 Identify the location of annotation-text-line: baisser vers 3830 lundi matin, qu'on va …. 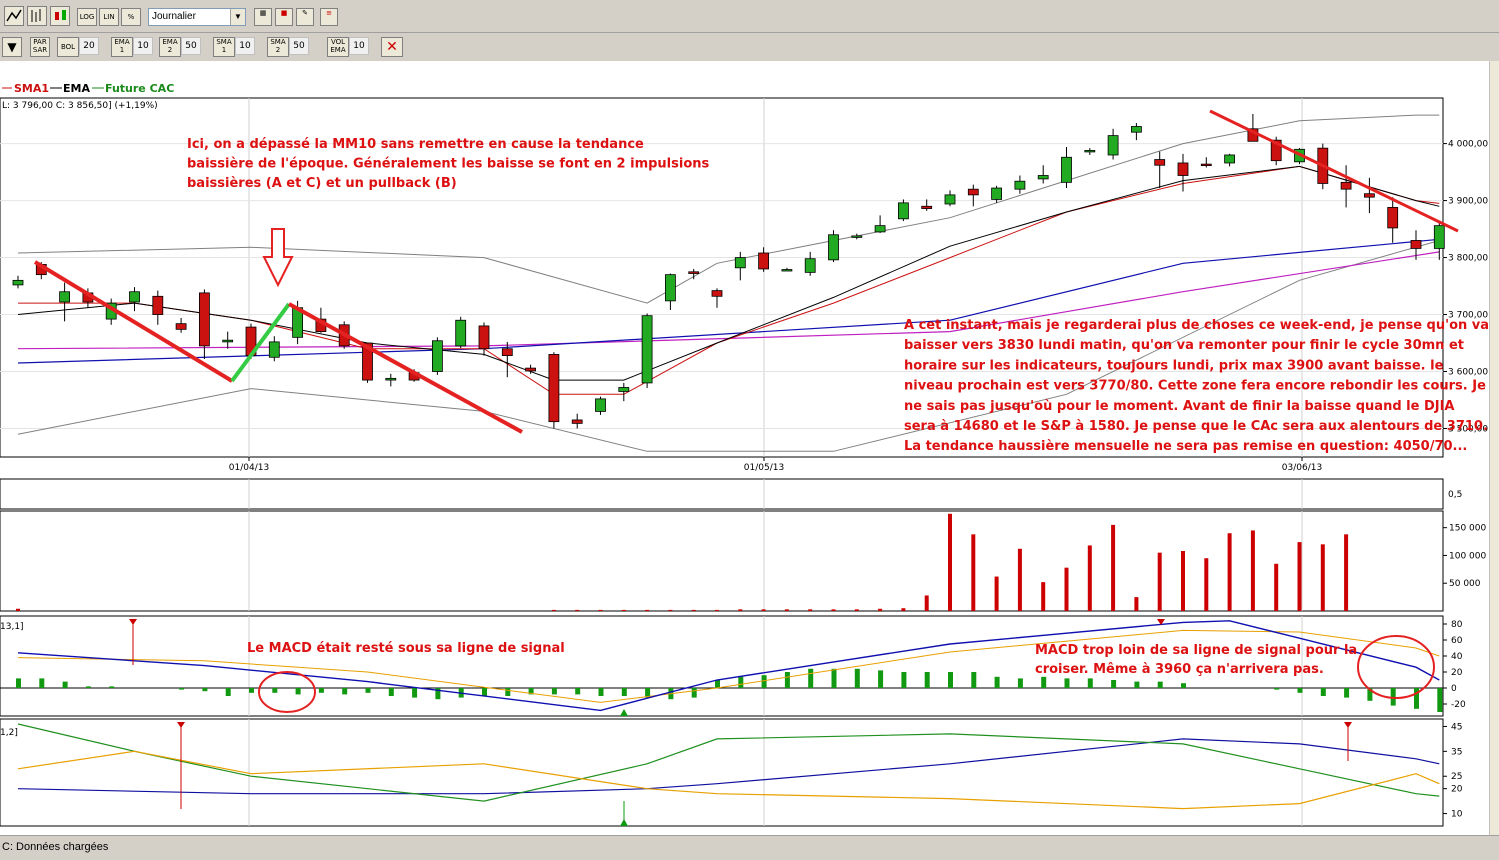
(1184, 345).